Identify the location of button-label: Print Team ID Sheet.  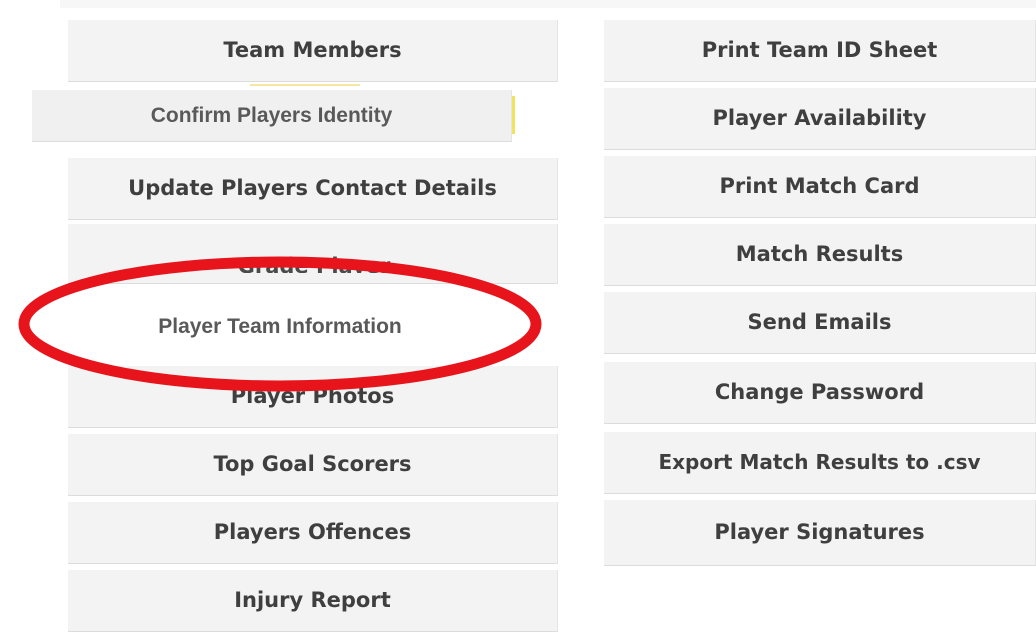
(819, 50).